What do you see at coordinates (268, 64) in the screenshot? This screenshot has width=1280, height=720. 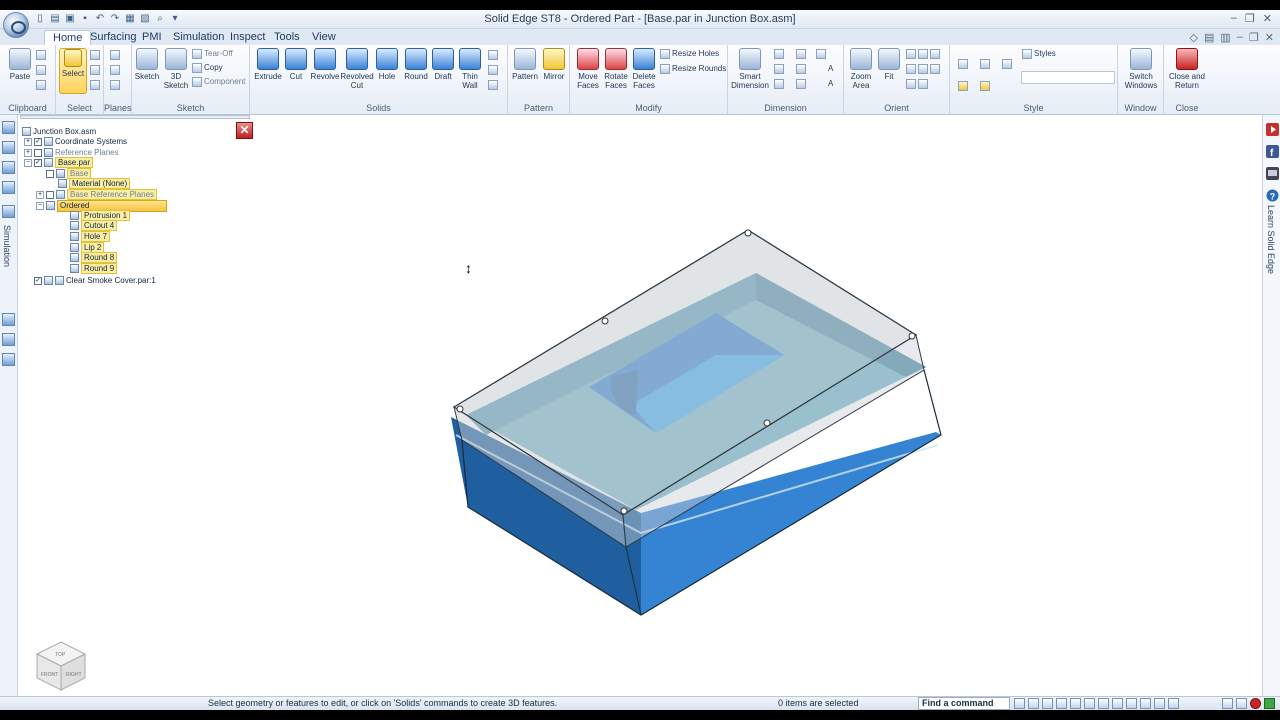 I see `extrude-button: Extrude` at bounding box center [268, 64].